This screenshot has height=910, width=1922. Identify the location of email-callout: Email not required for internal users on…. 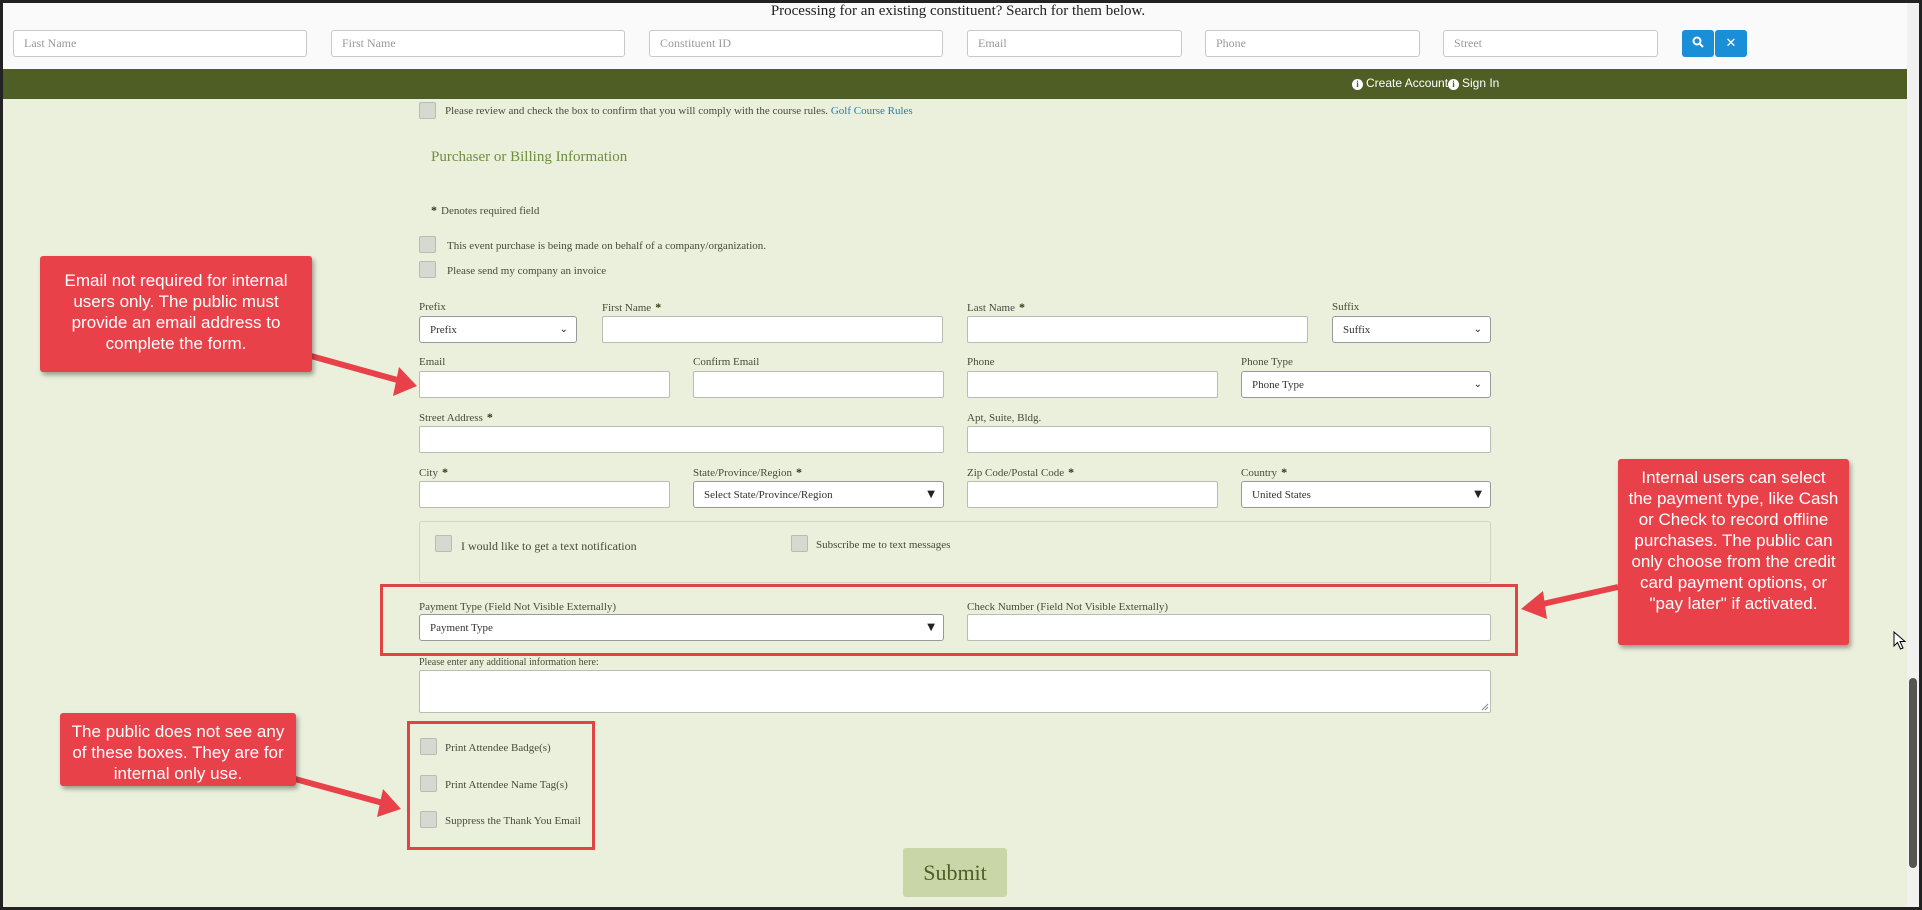
(176, 314).